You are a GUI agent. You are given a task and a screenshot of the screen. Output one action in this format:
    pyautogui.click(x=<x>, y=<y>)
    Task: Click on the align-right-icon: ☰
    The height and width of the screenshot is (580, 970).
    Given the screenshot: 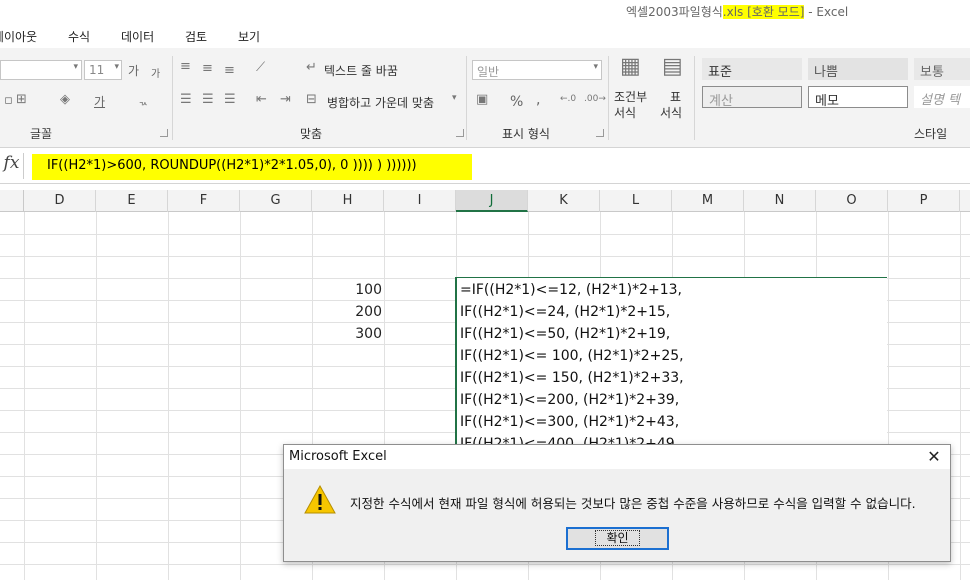 What is the action you would take?
    pyautogui.click(x=230, y=99)
    